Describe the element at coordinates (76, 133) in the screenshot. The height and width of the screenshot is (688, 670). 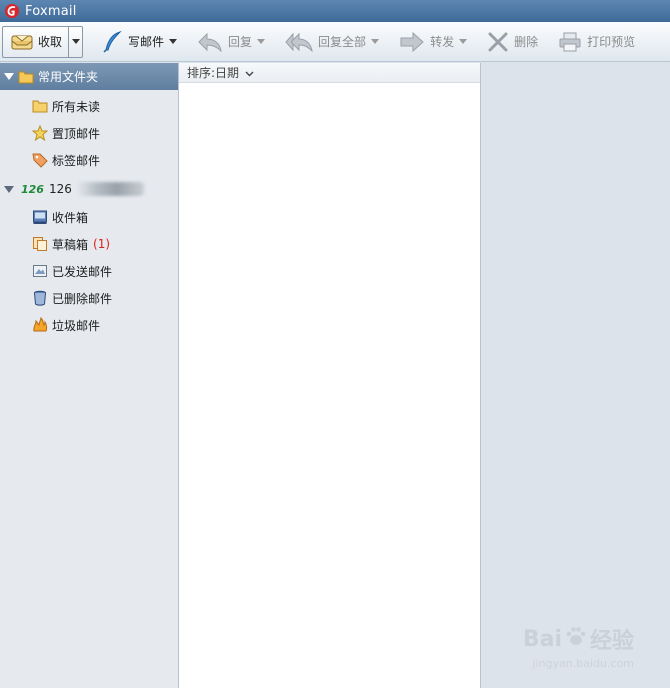
I see `sidebar-item-label: 置顶邮件` at that location.